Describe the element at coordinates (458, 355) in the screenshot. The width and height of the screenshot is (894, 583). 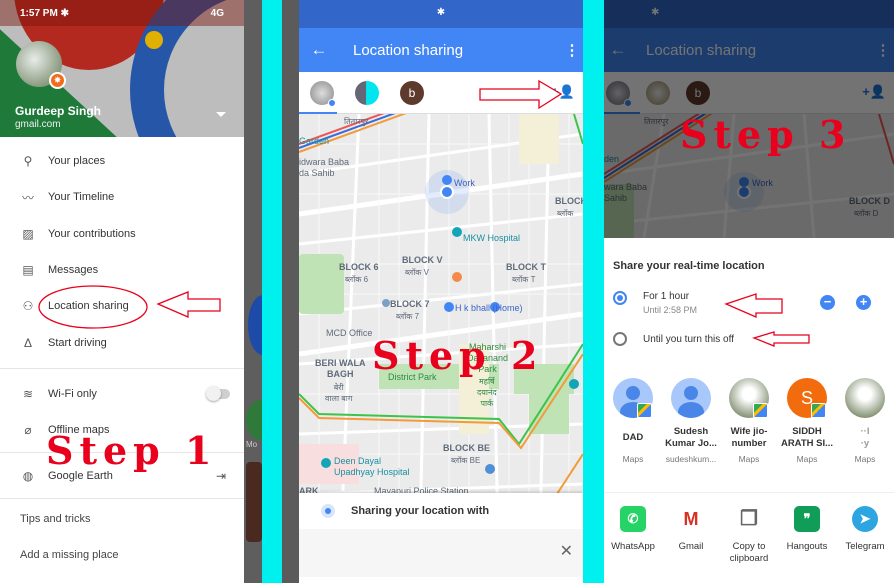
I see `step-2-label: Step 2` at that location.